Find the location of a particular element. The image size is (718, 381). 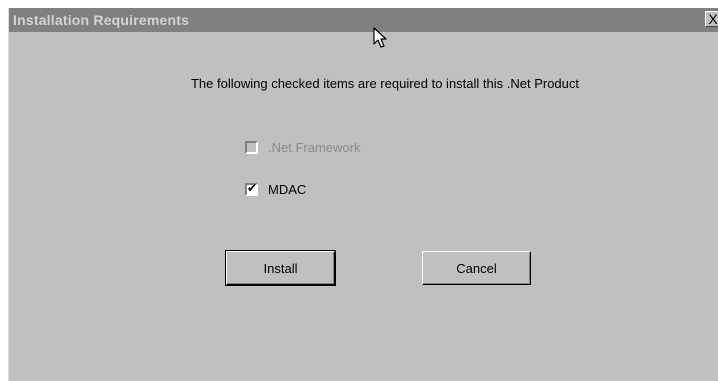

close-icon: X is located at coordinates (713, 19).